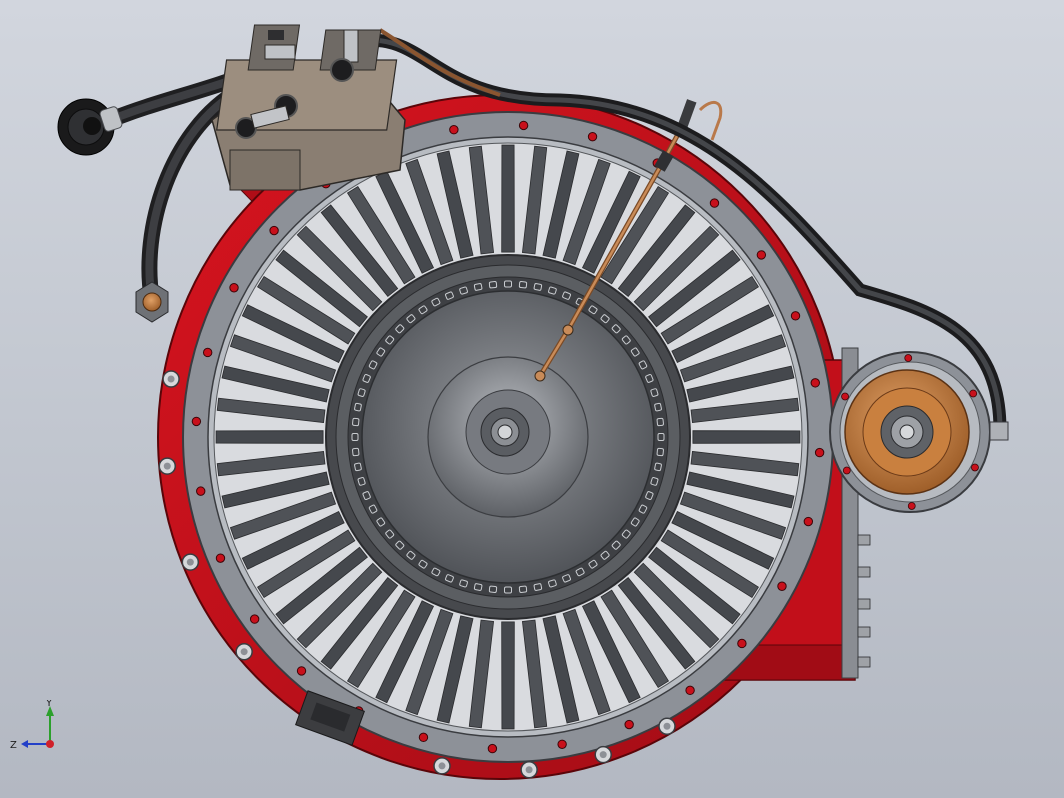 This screenshot has width=1064, height=798. I want to click on gearbox-fasteners, so click(864, 601).